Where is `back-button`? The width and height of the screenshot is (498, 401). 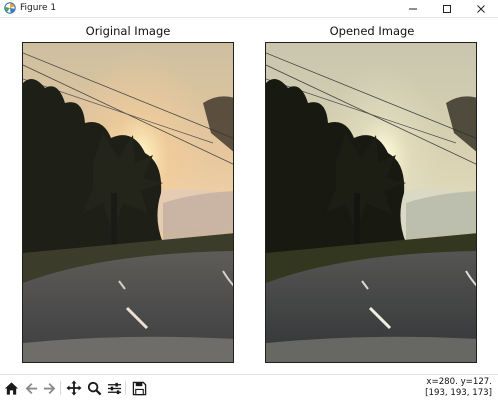
back-button is located at coordinates (31, 388).